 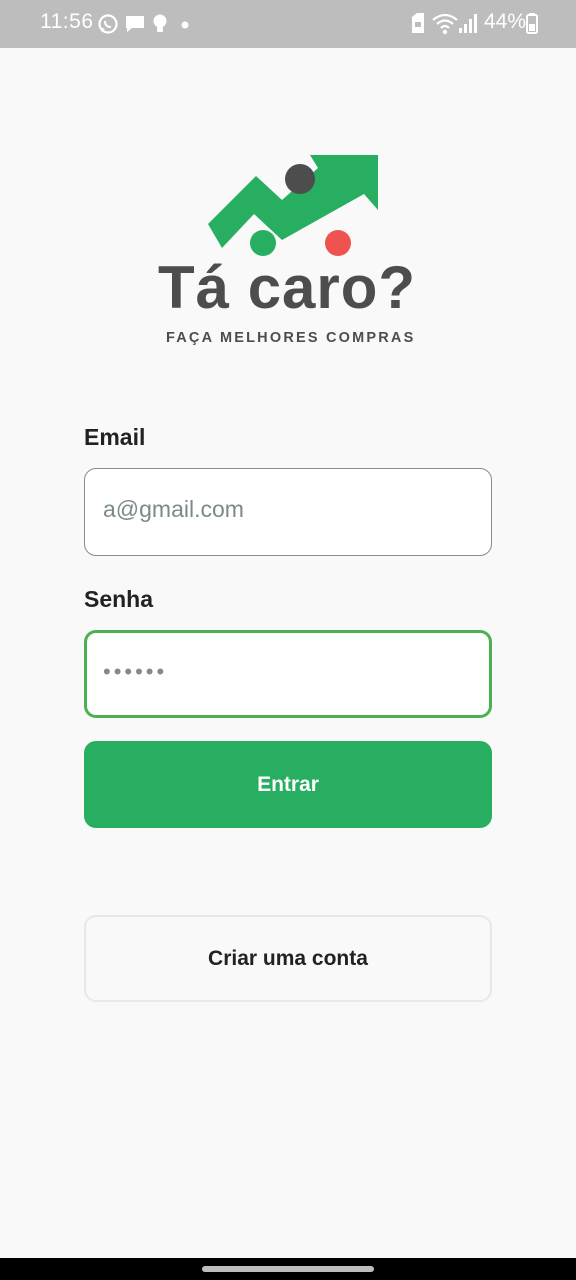 What do you see at coordinates (338, 243) in the screenshot?
I see `red-dot-icon` at bounding box center [338, 243].